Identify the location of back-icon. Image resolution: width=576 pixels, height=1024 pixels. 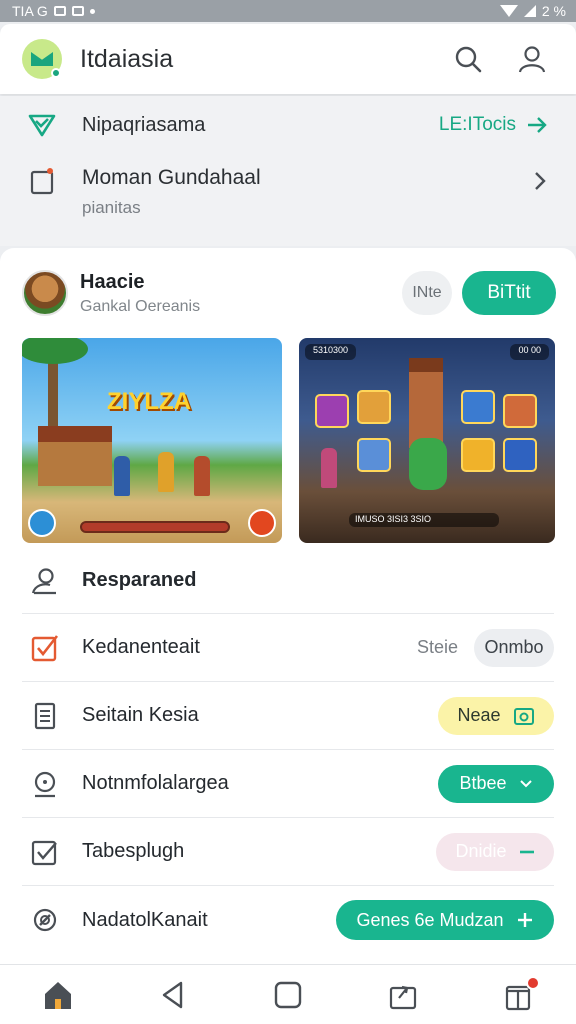
(172, 994).